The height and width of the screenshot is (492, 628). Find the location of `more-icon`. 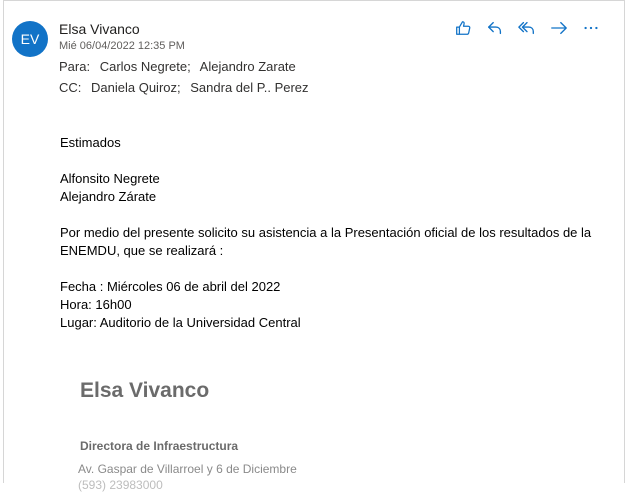

more-icon is located at coordinates (591, 28).